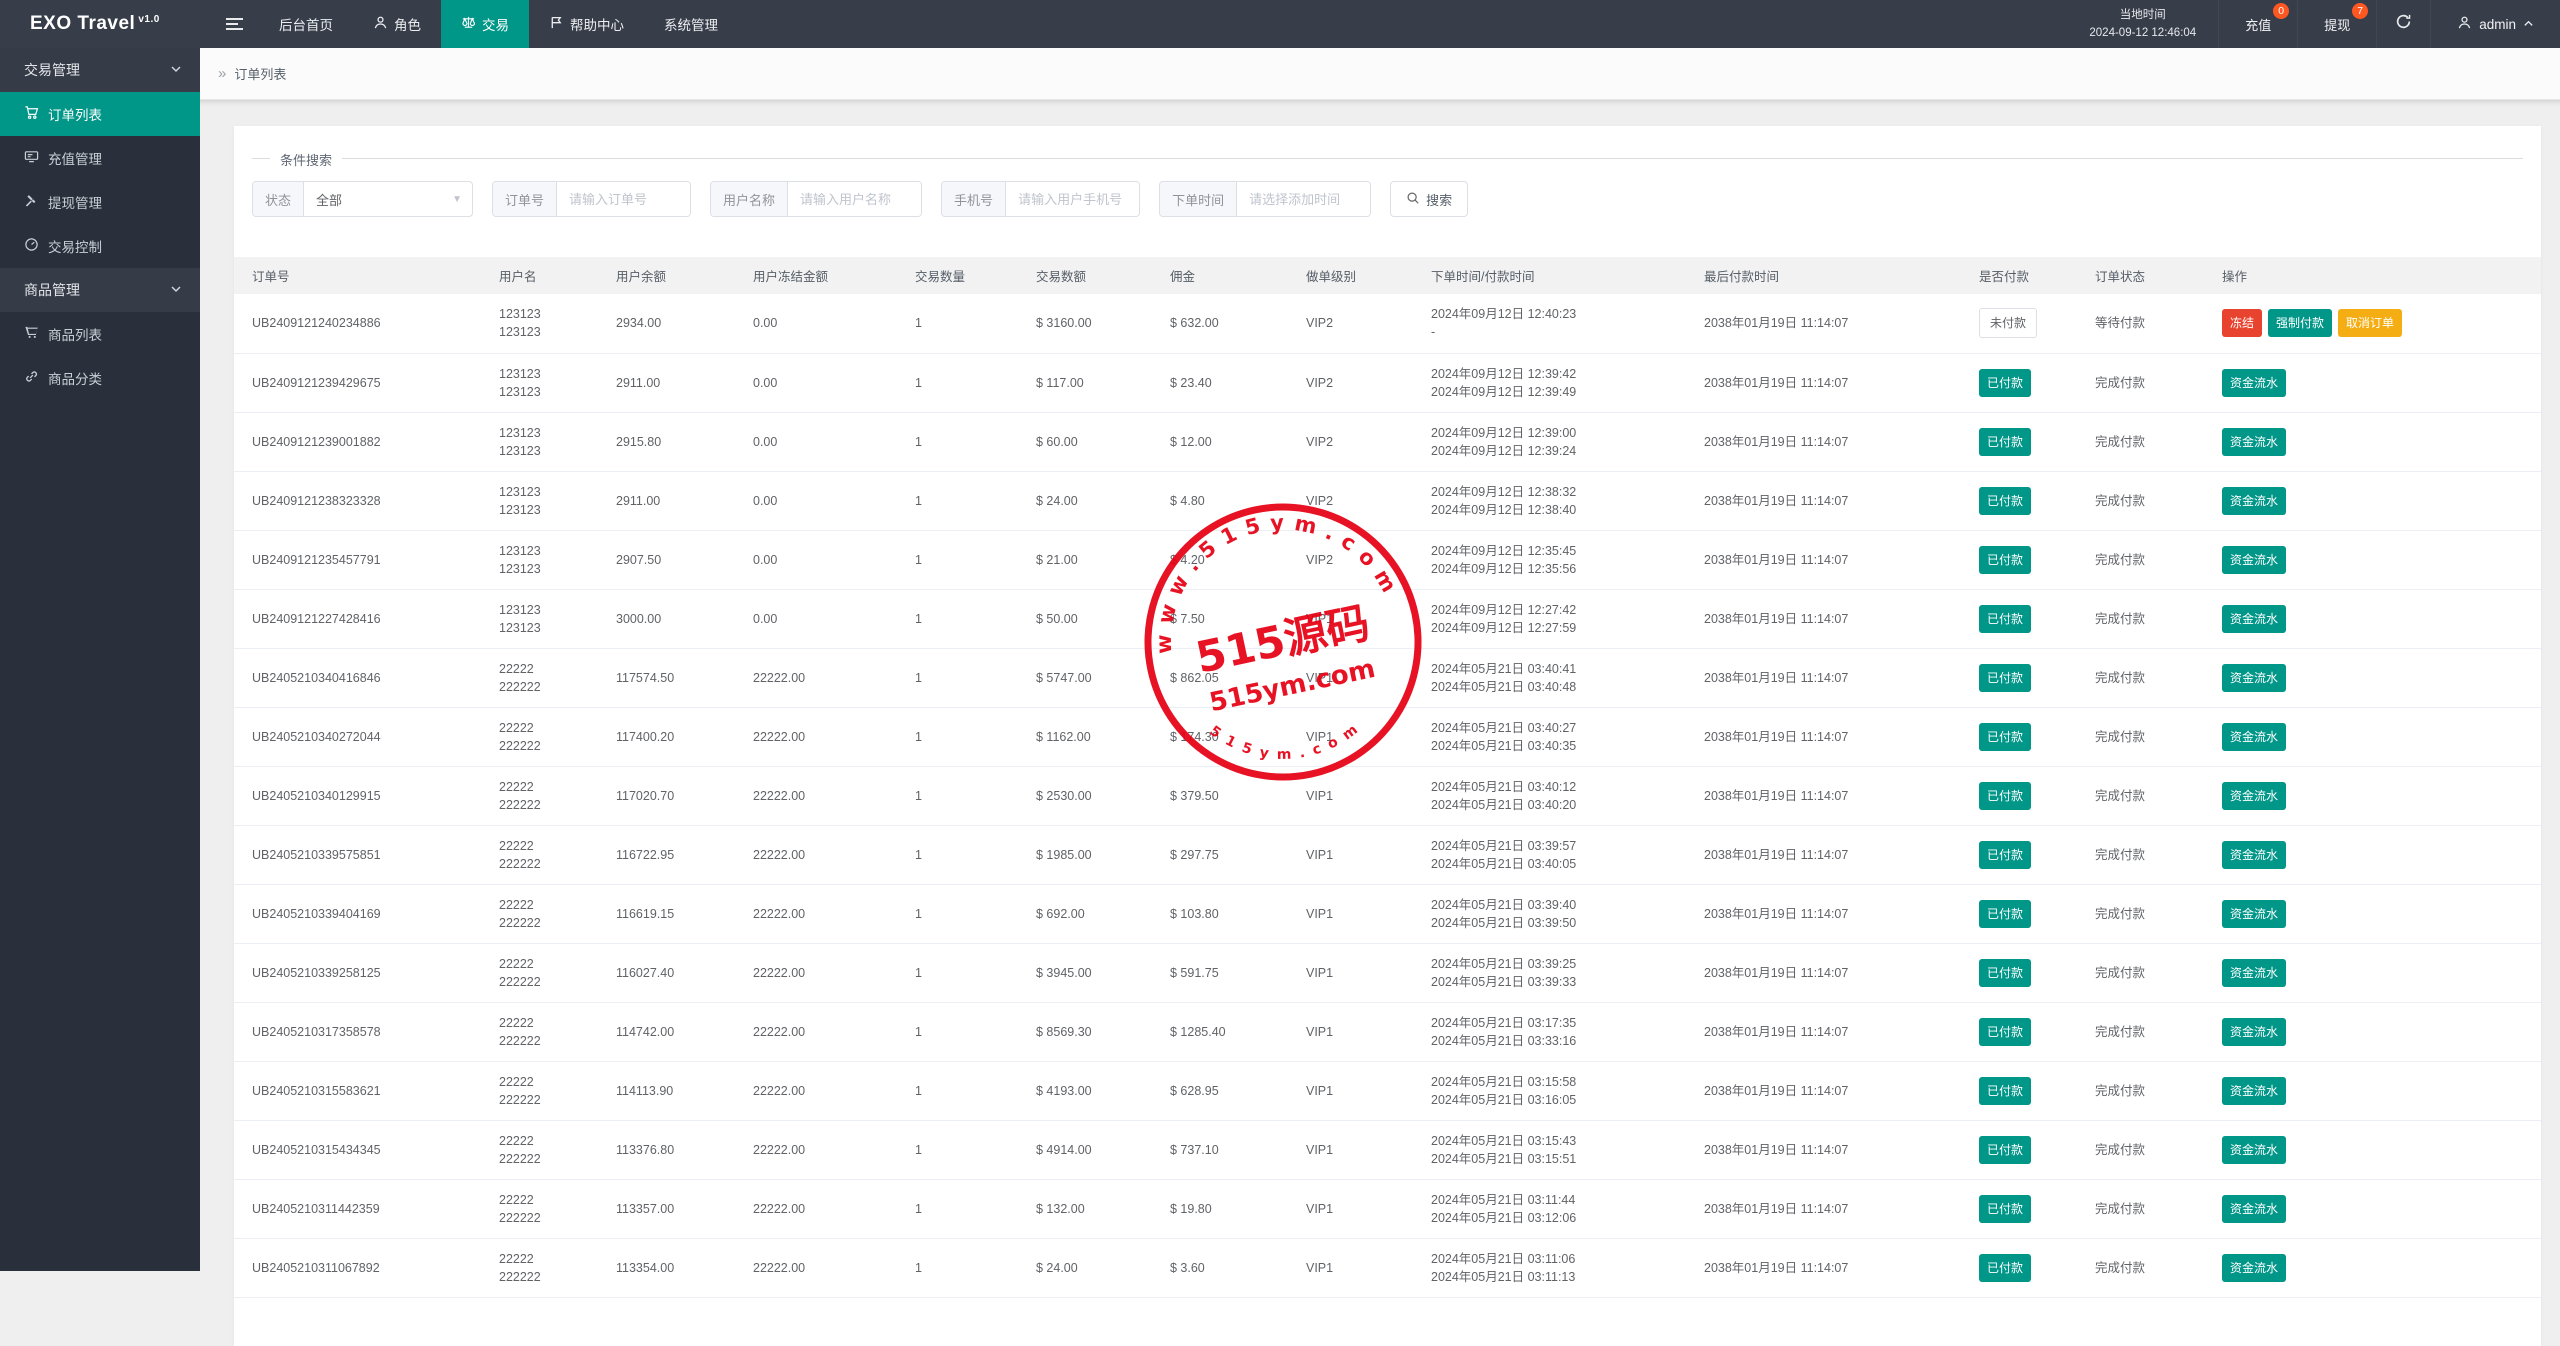 This screenshot has width=2560, height=1346. Describe the element at coordinates (100, 158) in the screenshot. I see `sidebar-item-recharge-management: 充值管理` at that location.